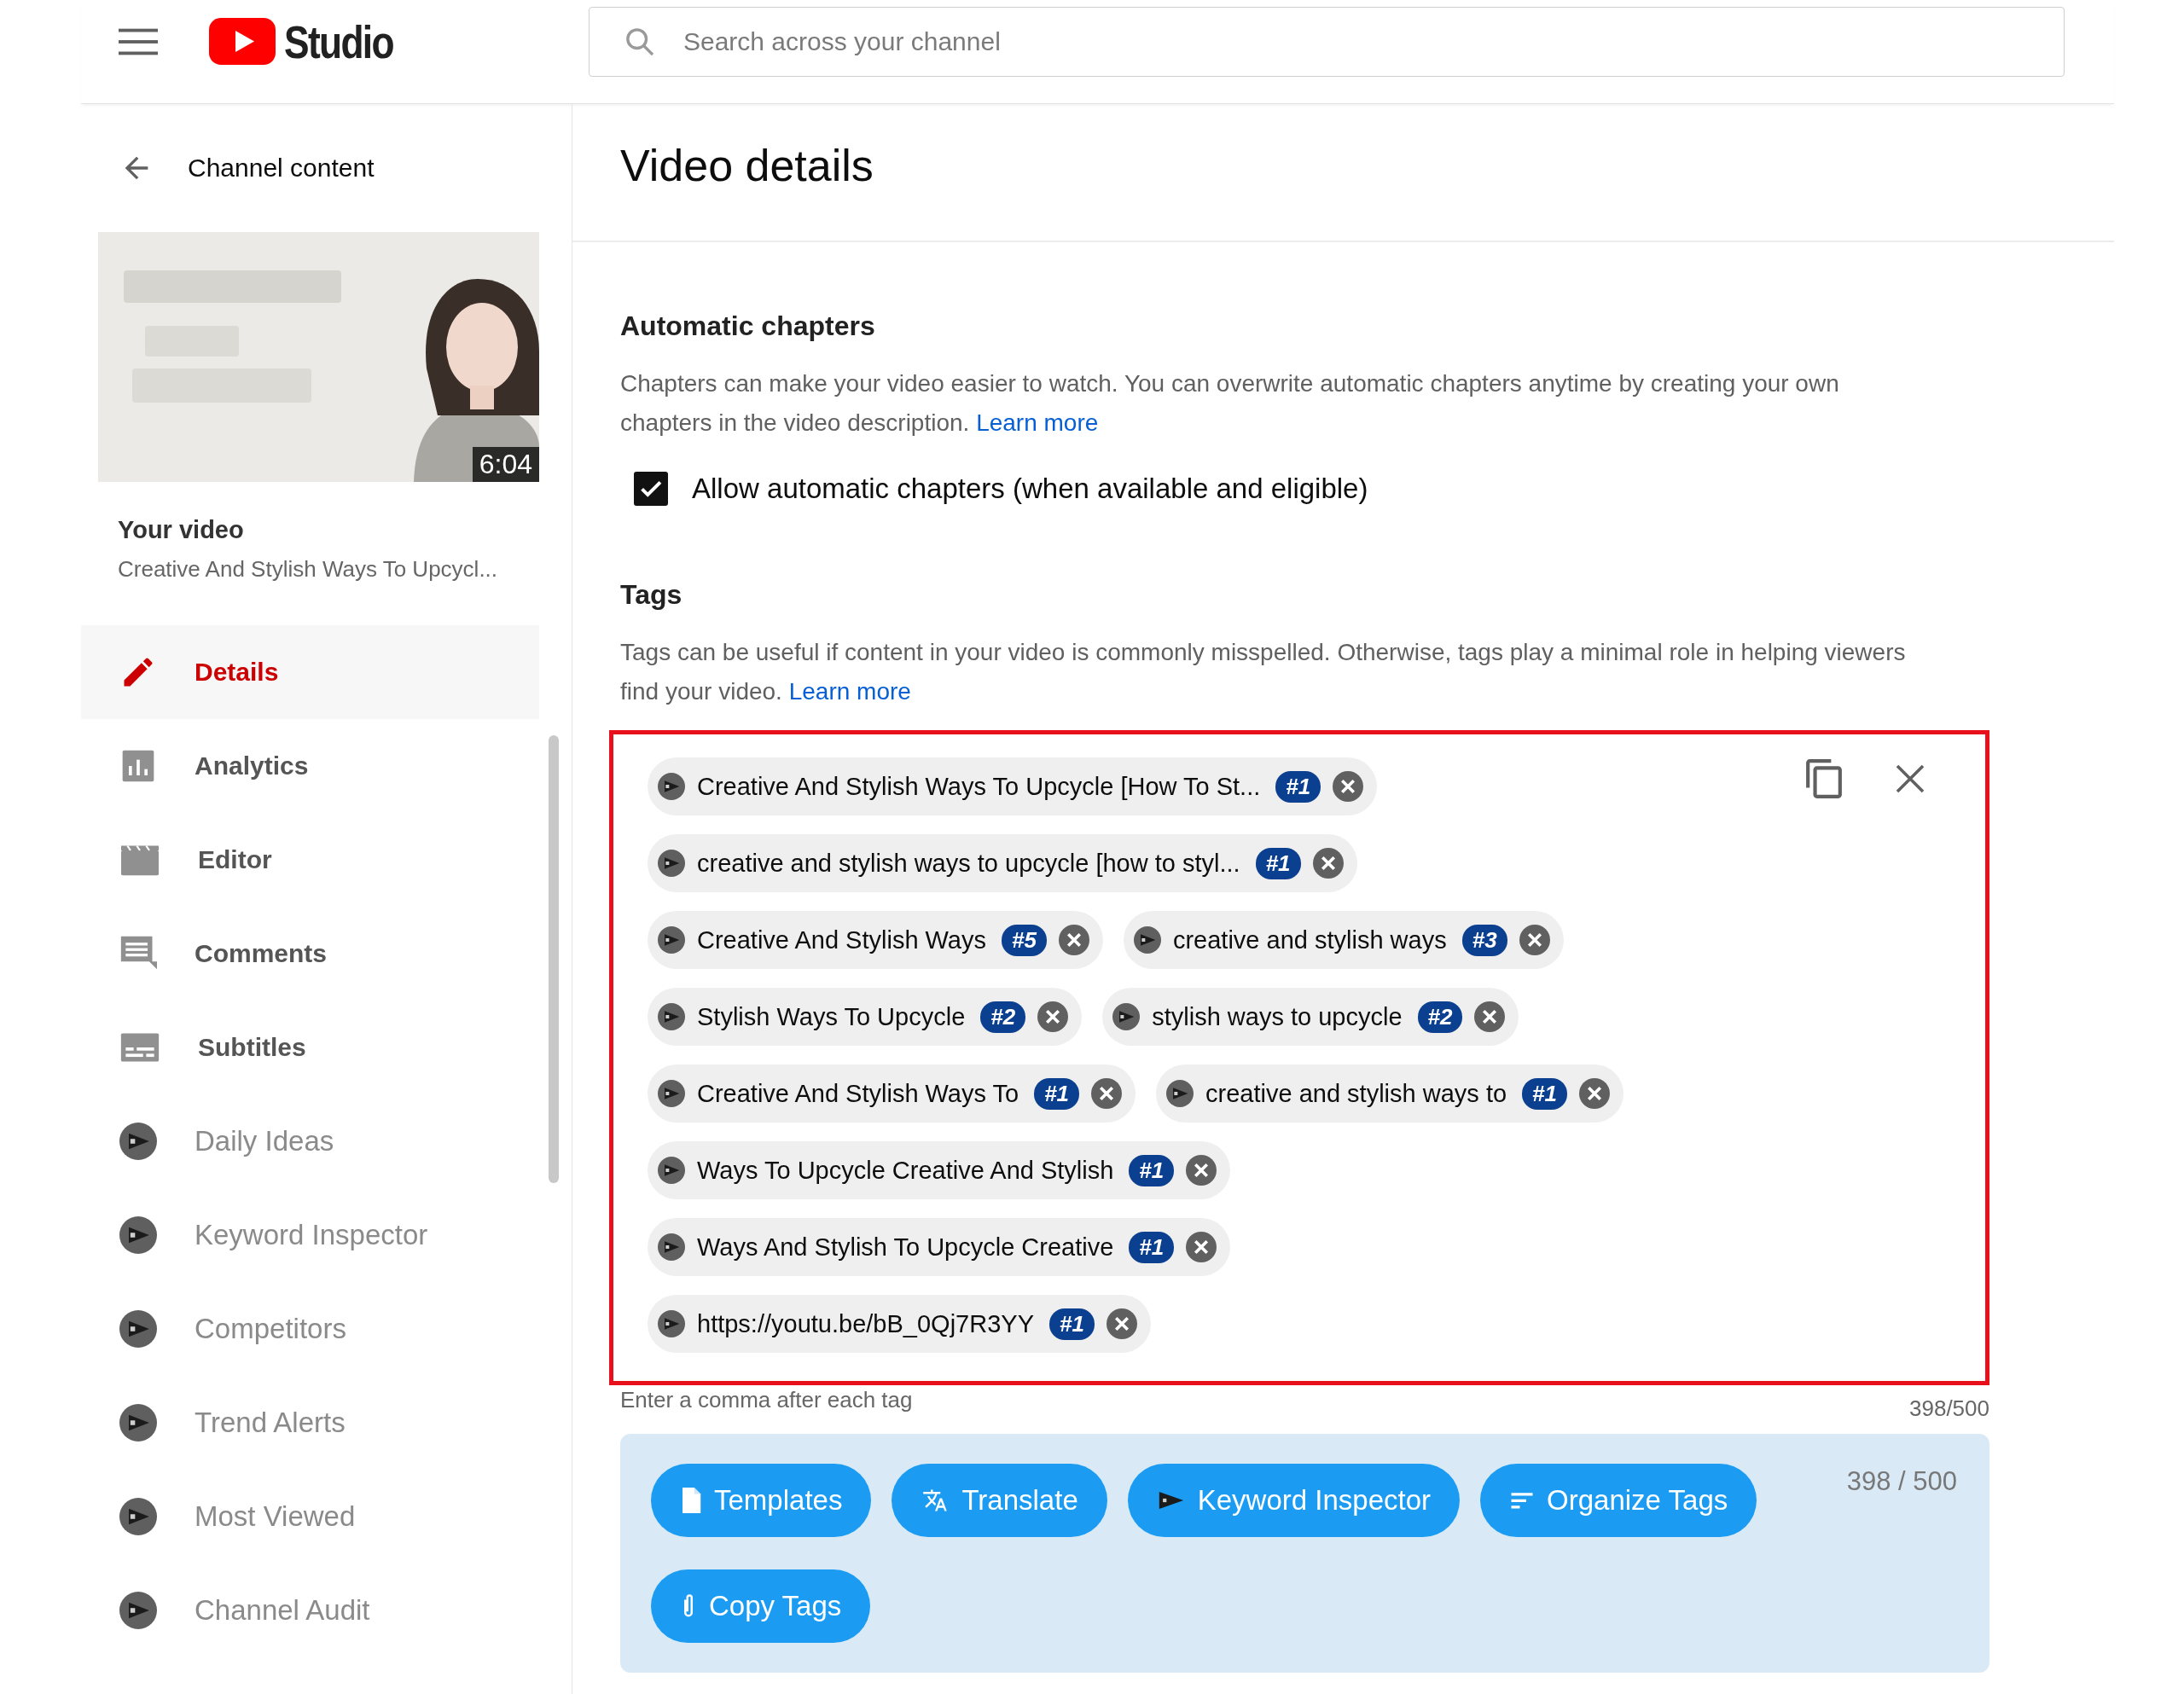  What do you see at coordinates (1824, 779) in the screenshot?
I see `copy-icon` at bounding box center [1824, 779].